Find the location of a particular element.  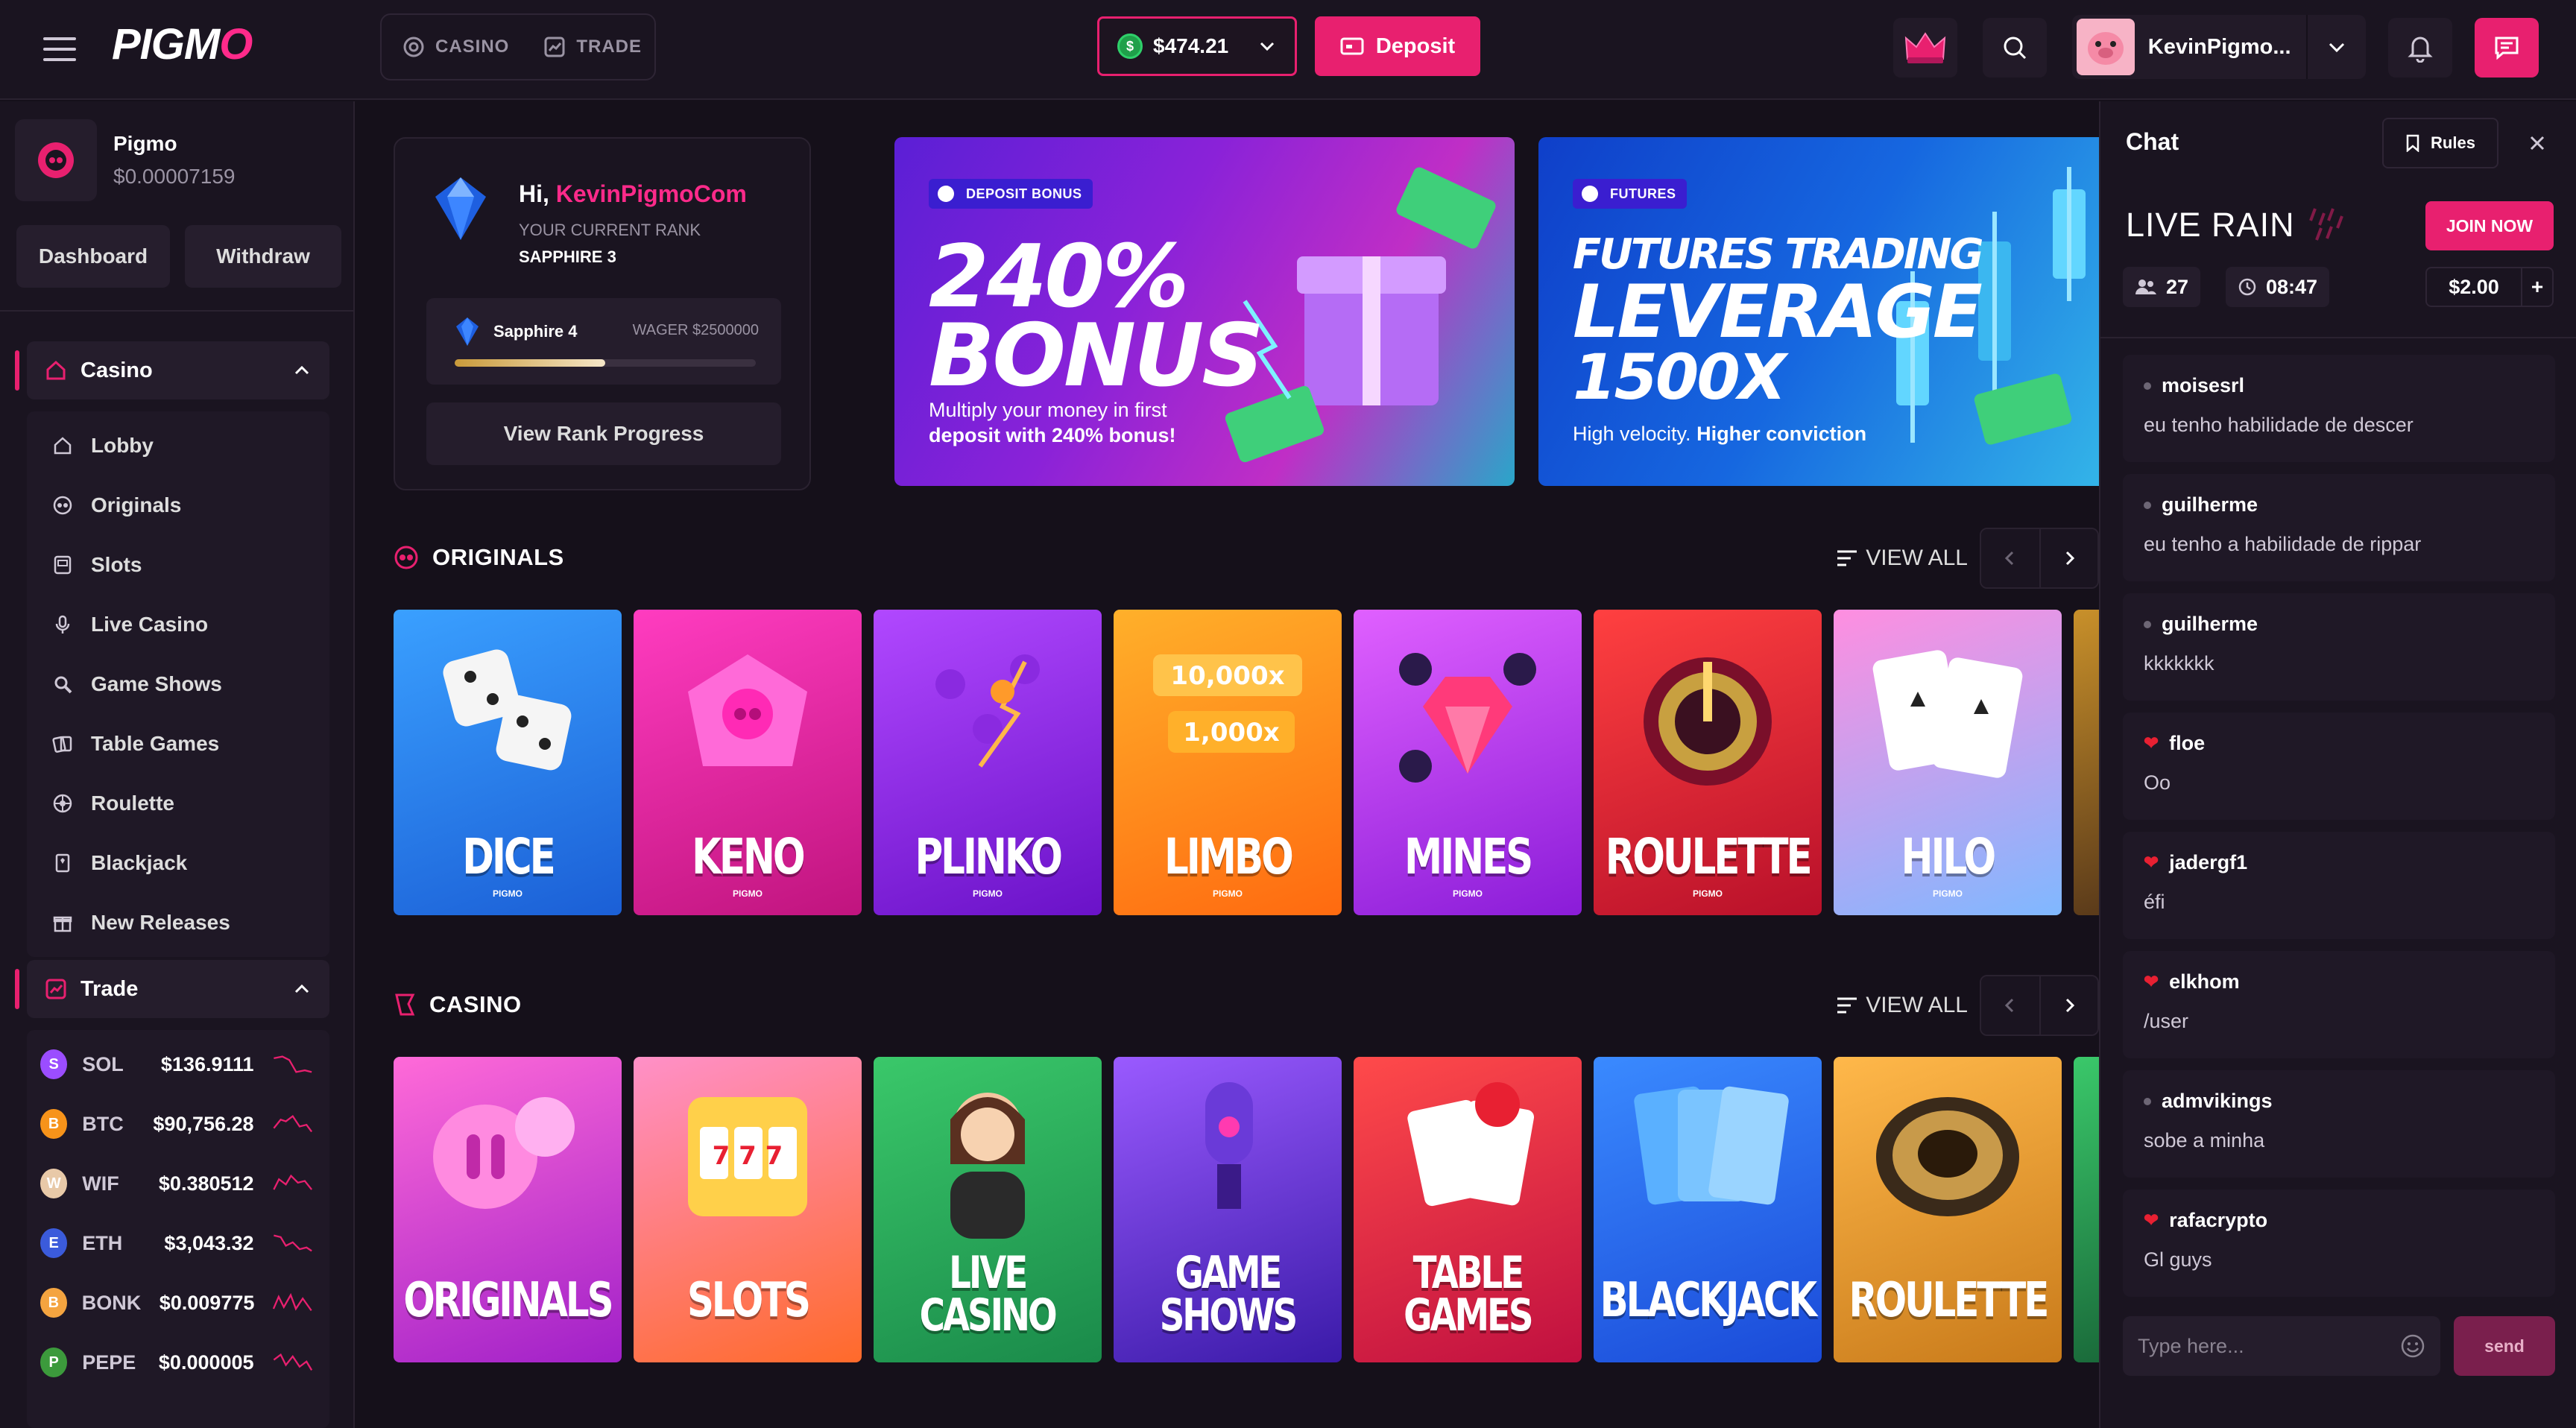

trade-chart-icon is located at coordinates (554, 47).